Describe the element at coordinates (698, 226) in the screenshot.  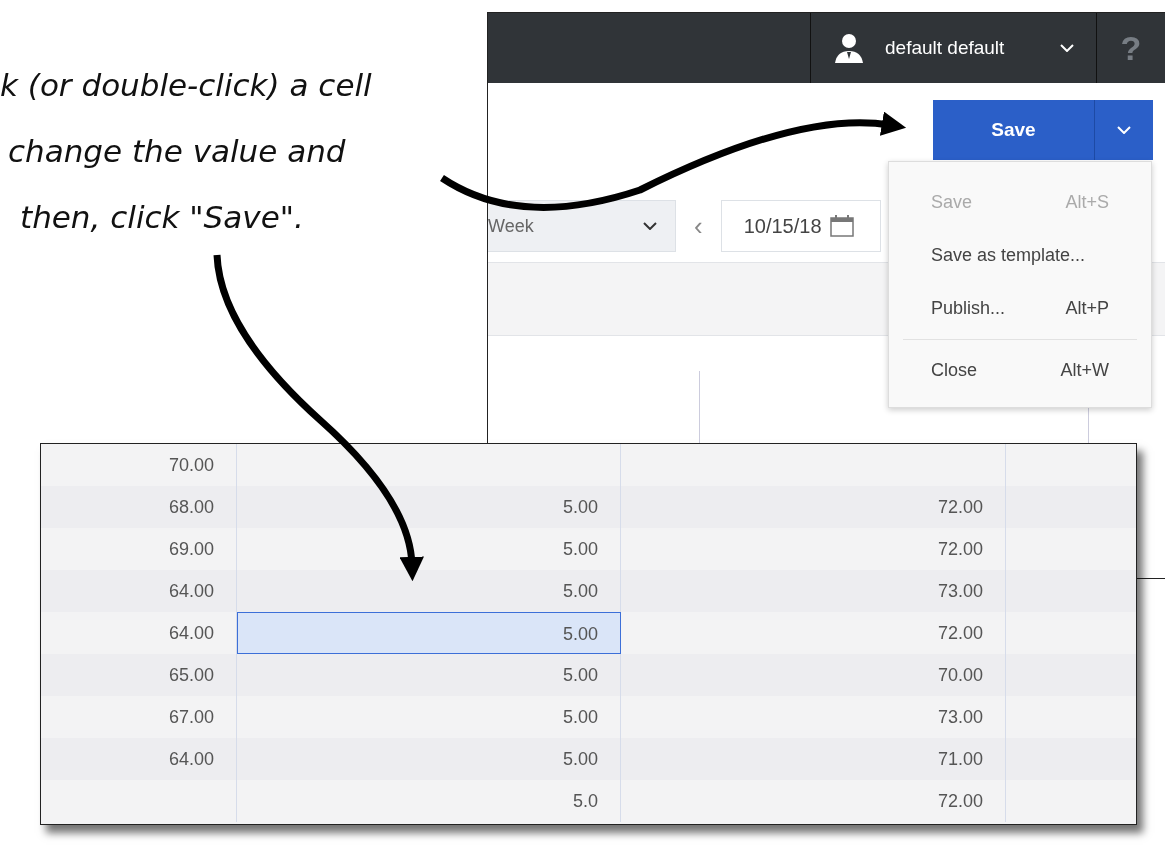
I see `previous-button: ‹` at that location.